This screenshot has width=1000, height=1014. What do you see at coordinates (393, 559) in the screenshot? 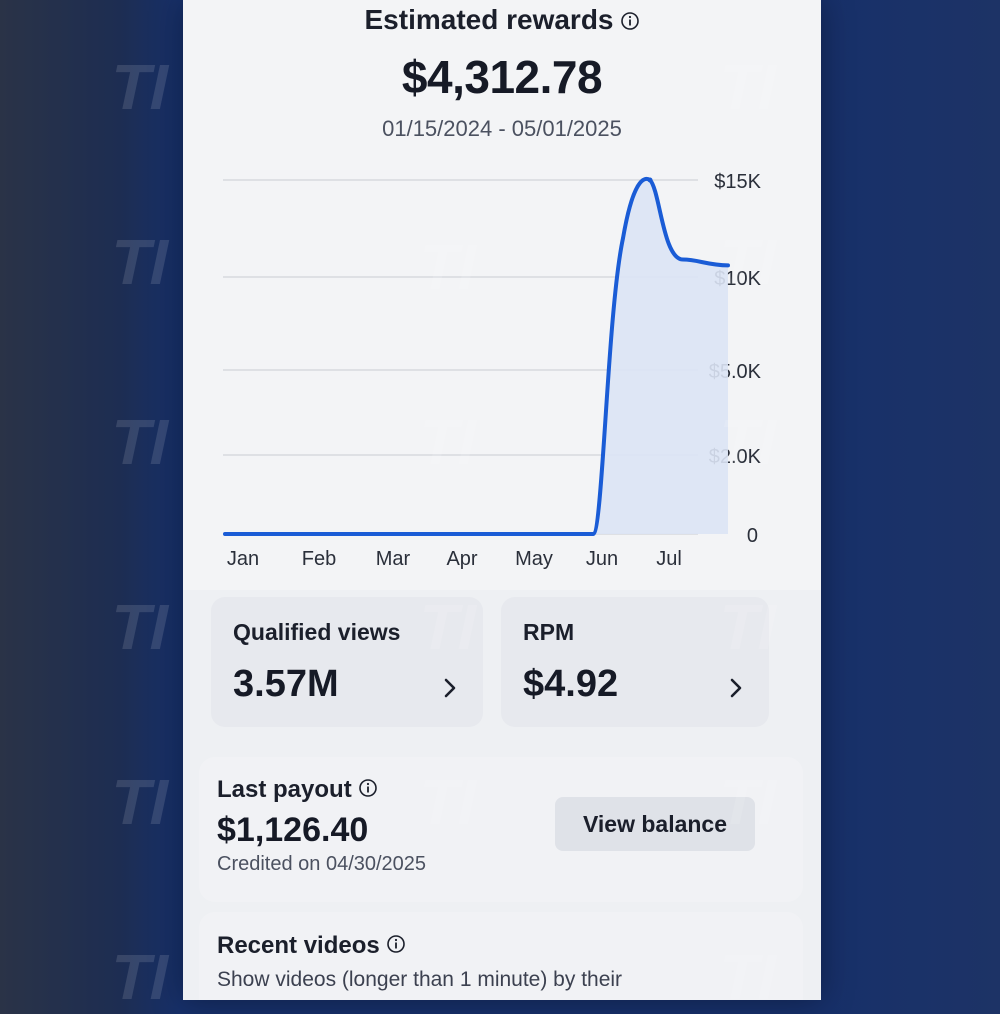
I see `x-tick-label: Mar` at bounding box center [393, 559].